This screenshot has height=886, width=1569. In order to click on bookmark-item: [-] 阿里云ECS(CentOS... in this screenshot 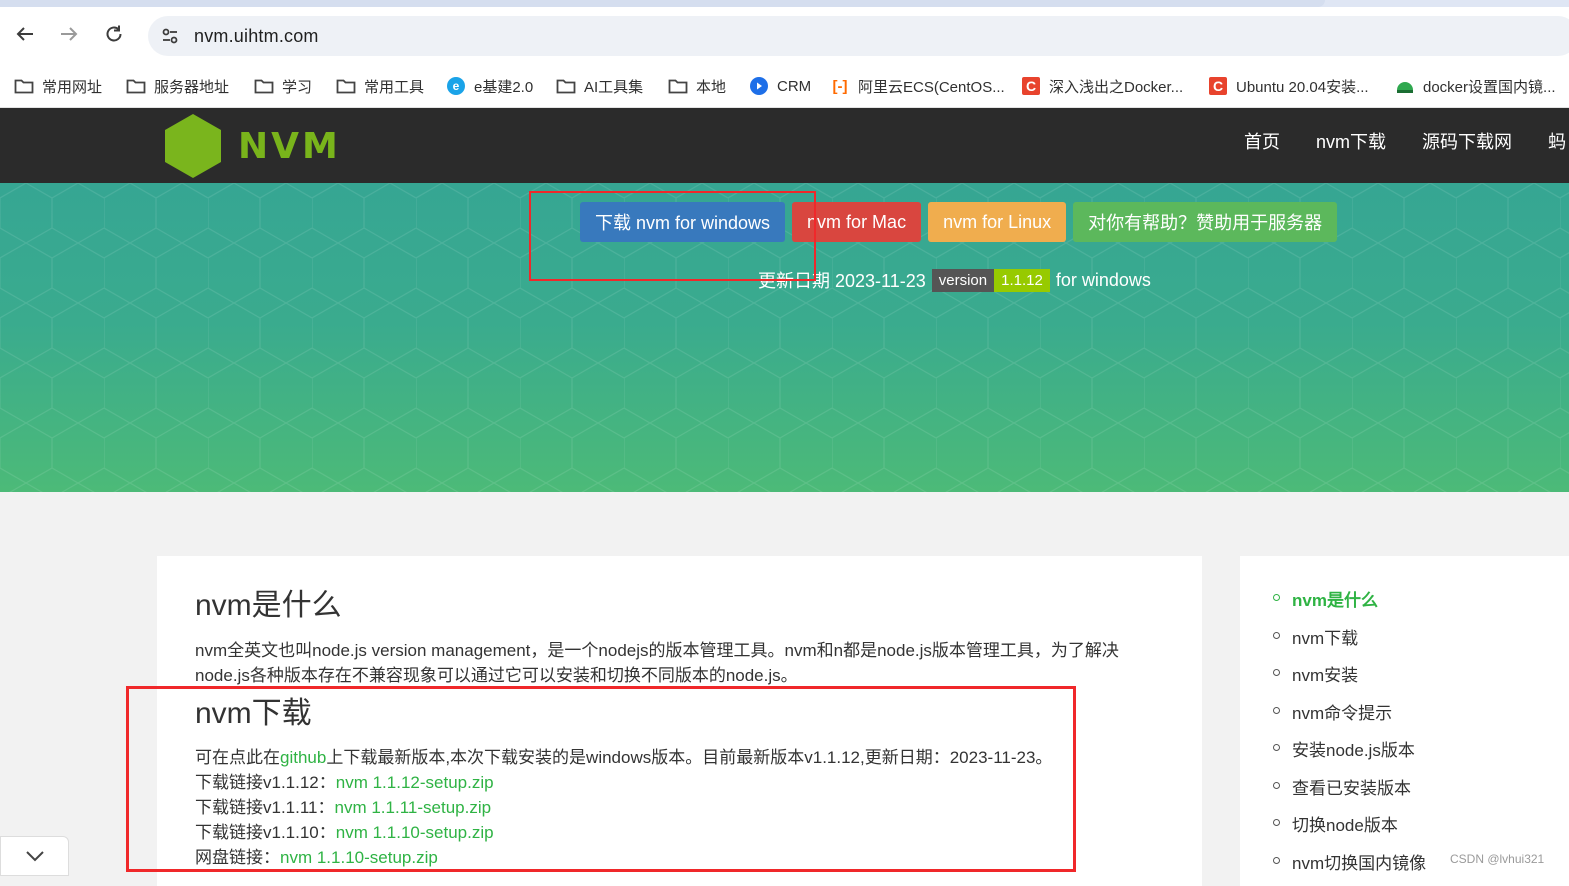, I will do `click(917, 86)`.